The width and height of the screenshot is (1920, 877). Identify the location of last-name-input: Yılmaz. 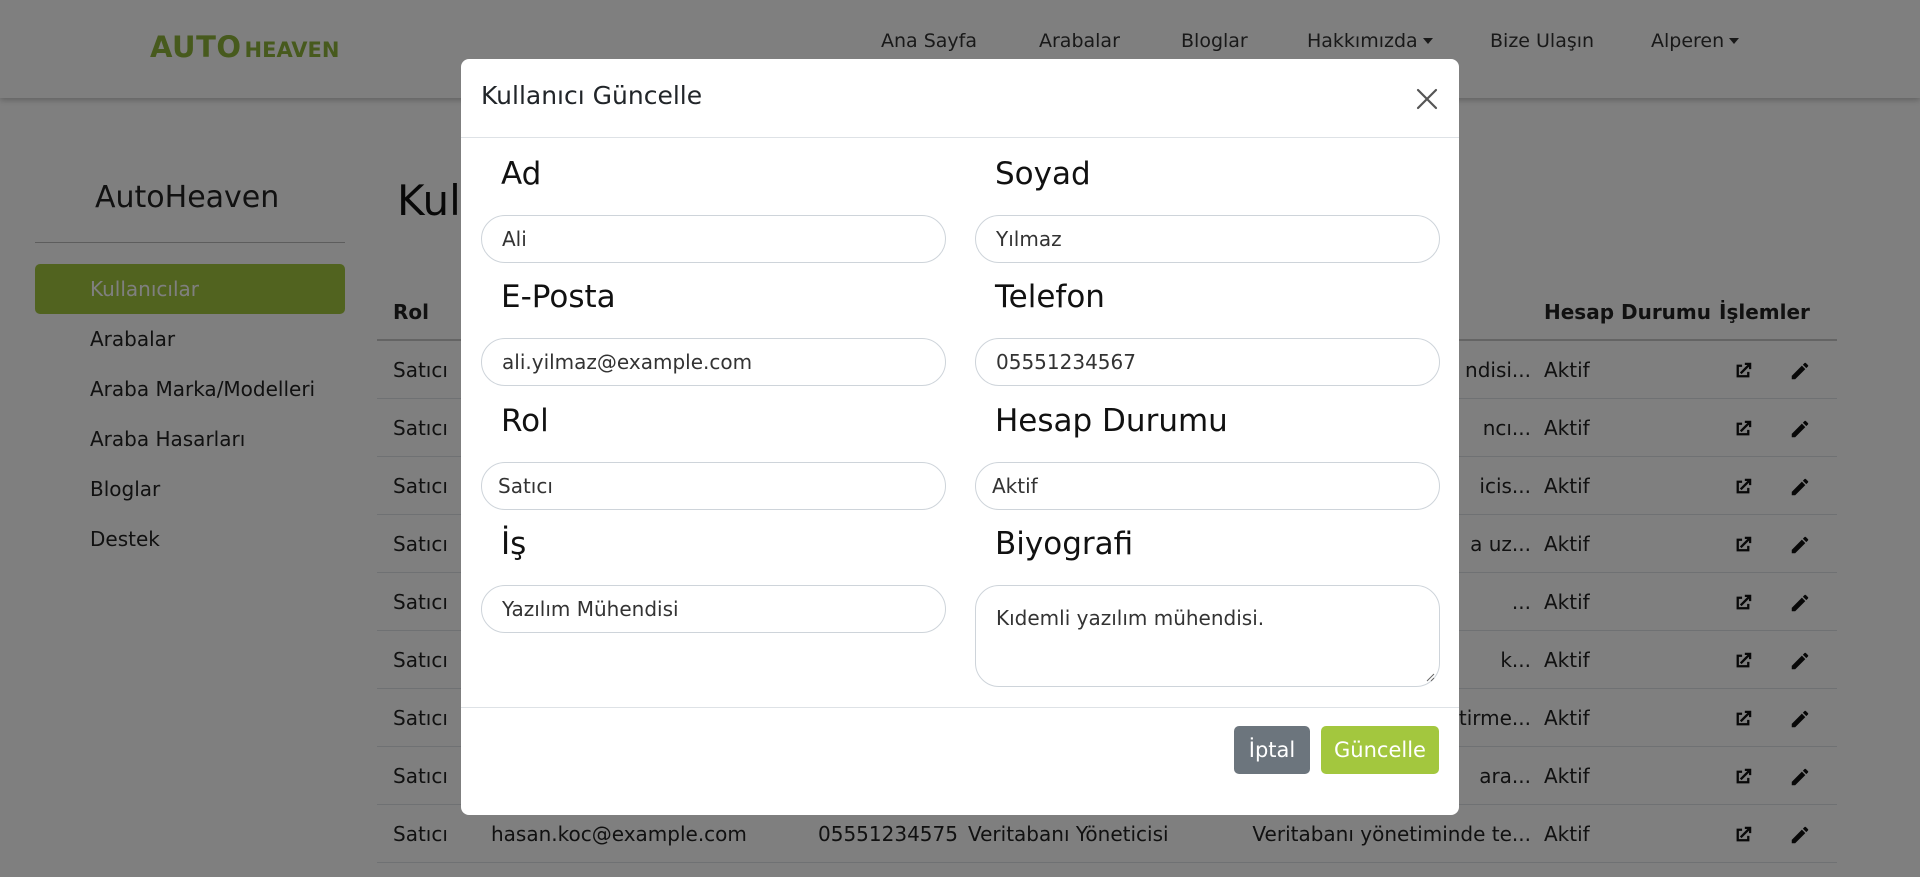
(1207, 239).